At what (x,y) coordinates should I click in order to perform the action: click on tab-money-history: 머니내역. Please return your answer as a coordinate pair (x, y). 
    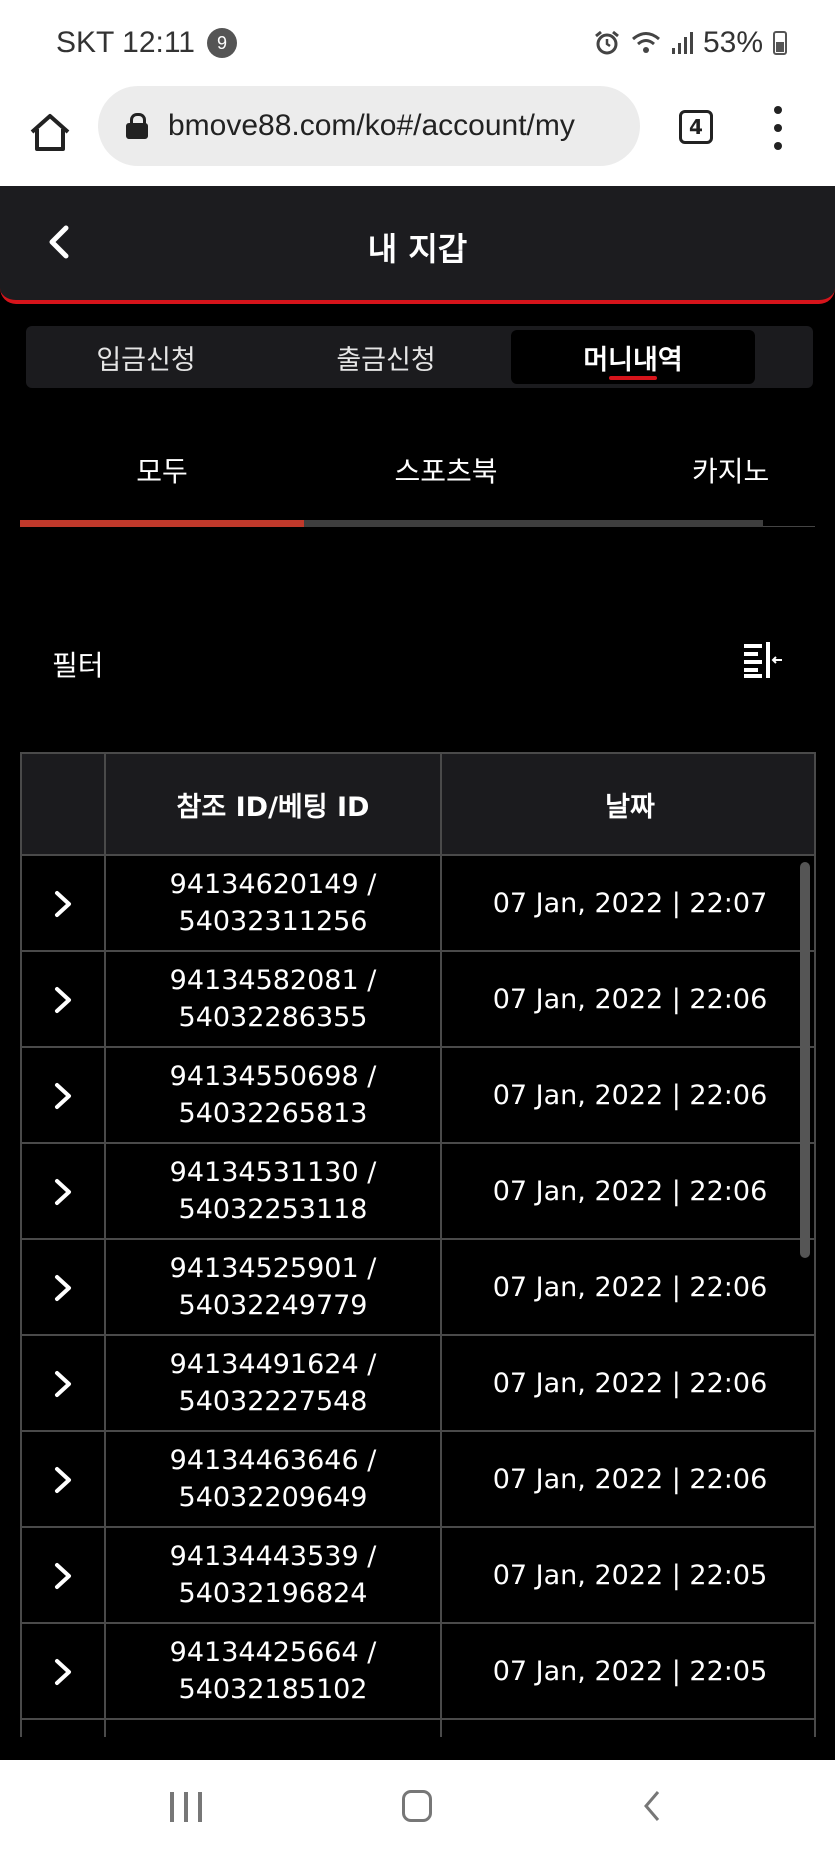
    Looking at the image, I should click on (633, 357).